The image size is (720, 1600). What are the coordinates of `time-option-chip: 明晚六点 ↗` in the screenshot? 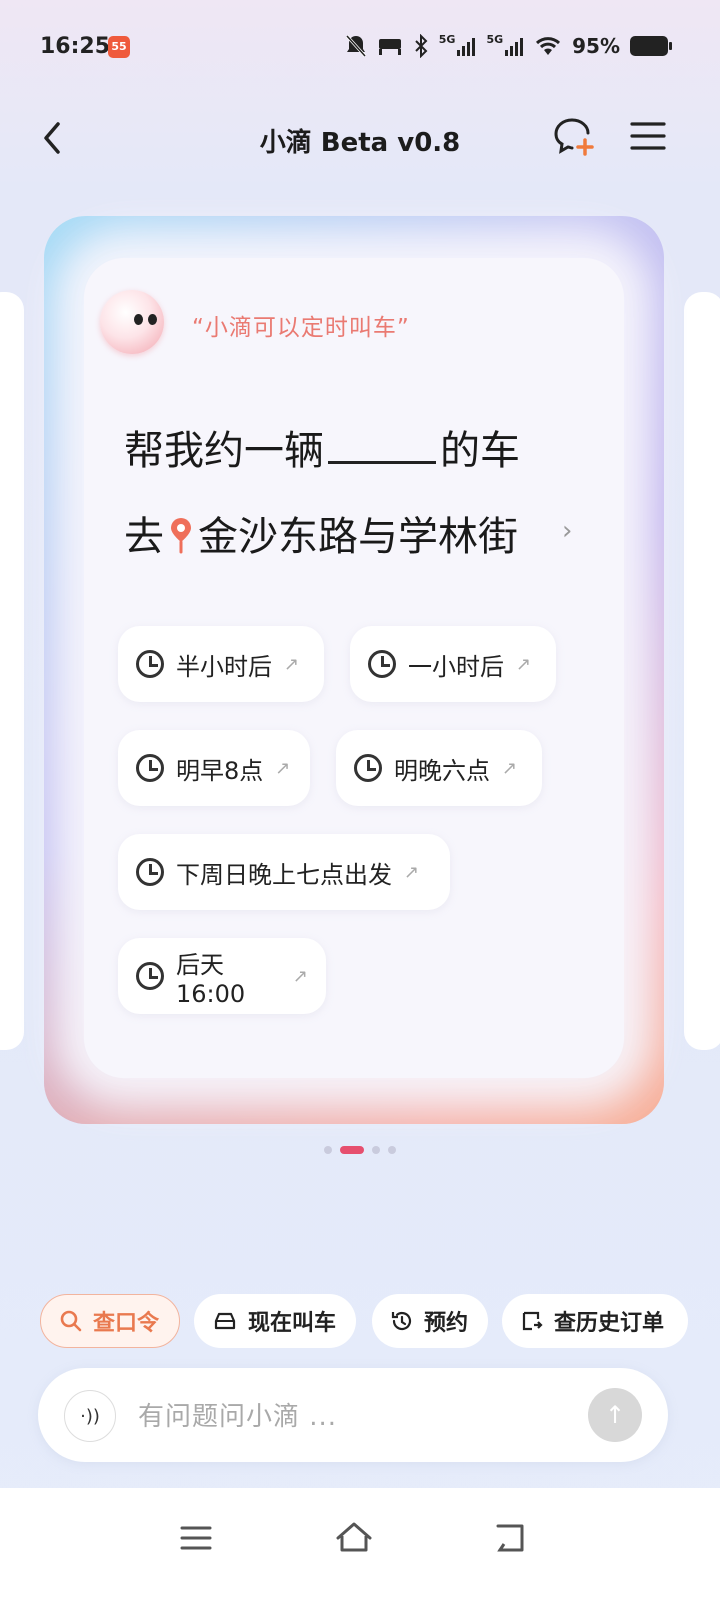 It's located at (439, 768).